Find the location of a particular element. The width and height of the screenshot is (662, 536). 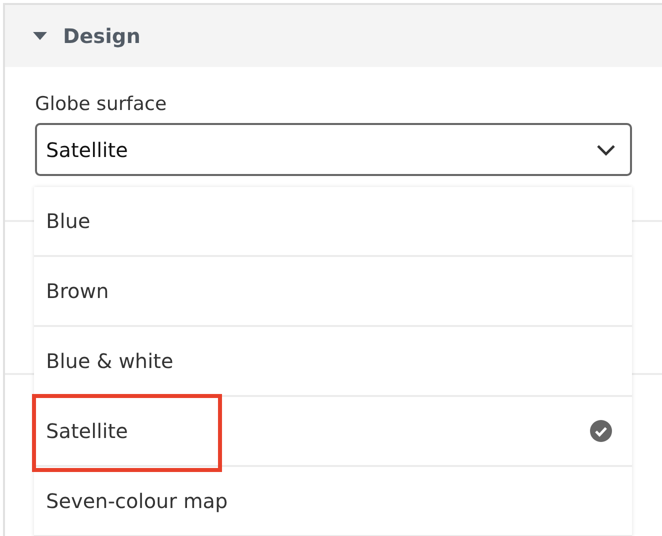

caret-icon is located at coordinates (40, 36).